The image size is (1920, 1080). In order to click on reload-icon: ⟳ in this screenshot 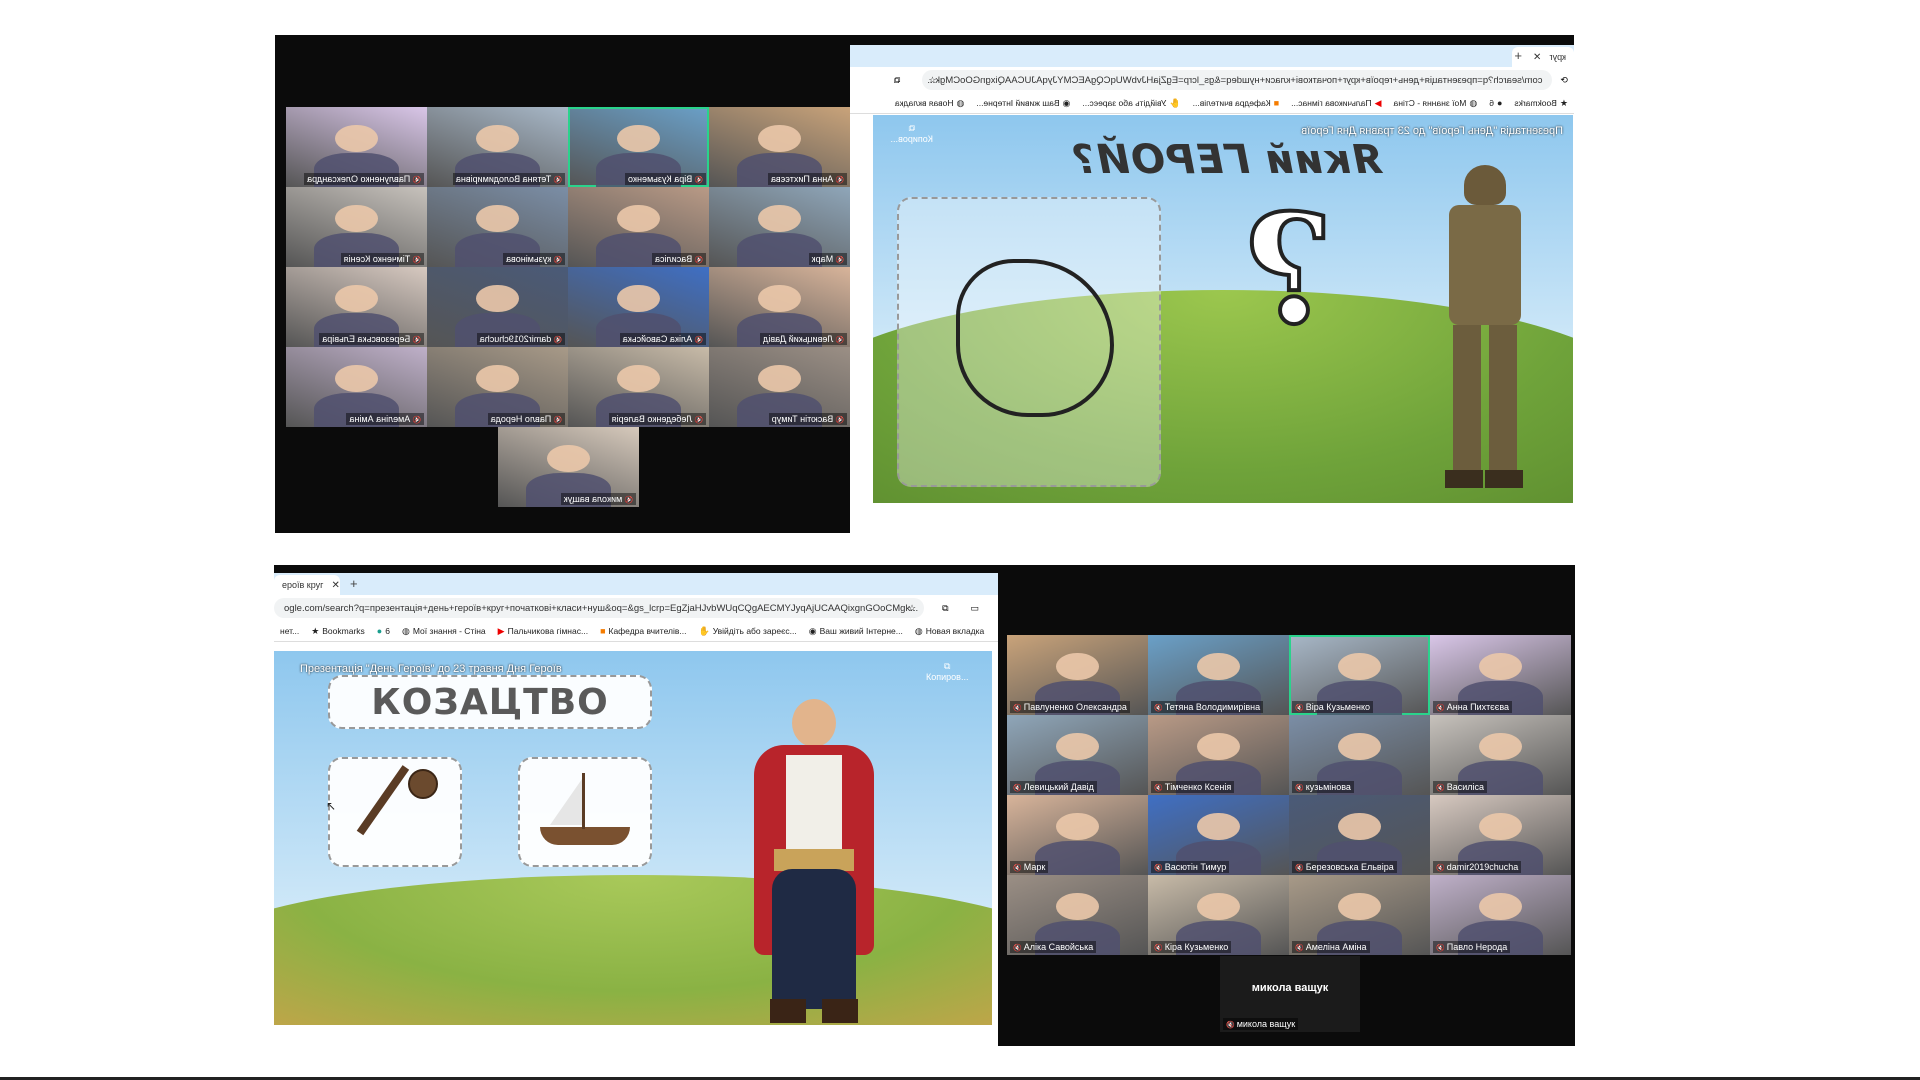, I will do `click(1564, 80)`.